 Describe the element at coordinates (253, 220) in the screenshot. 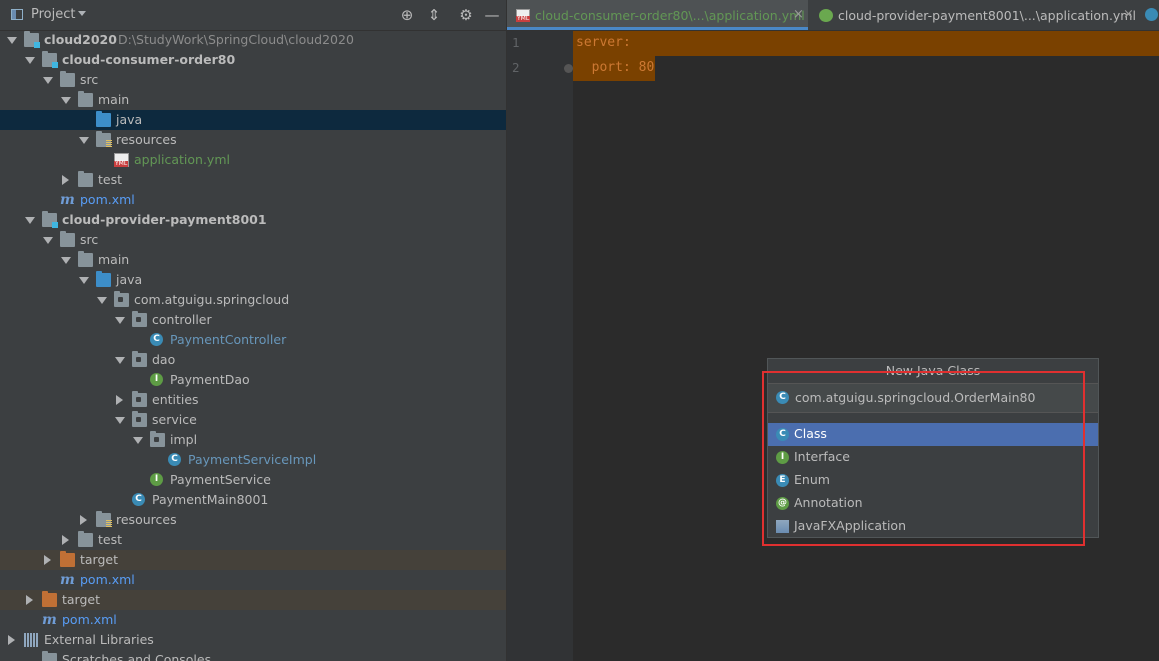

I see `tree-item: cloud-provider-payment8001` at that location.